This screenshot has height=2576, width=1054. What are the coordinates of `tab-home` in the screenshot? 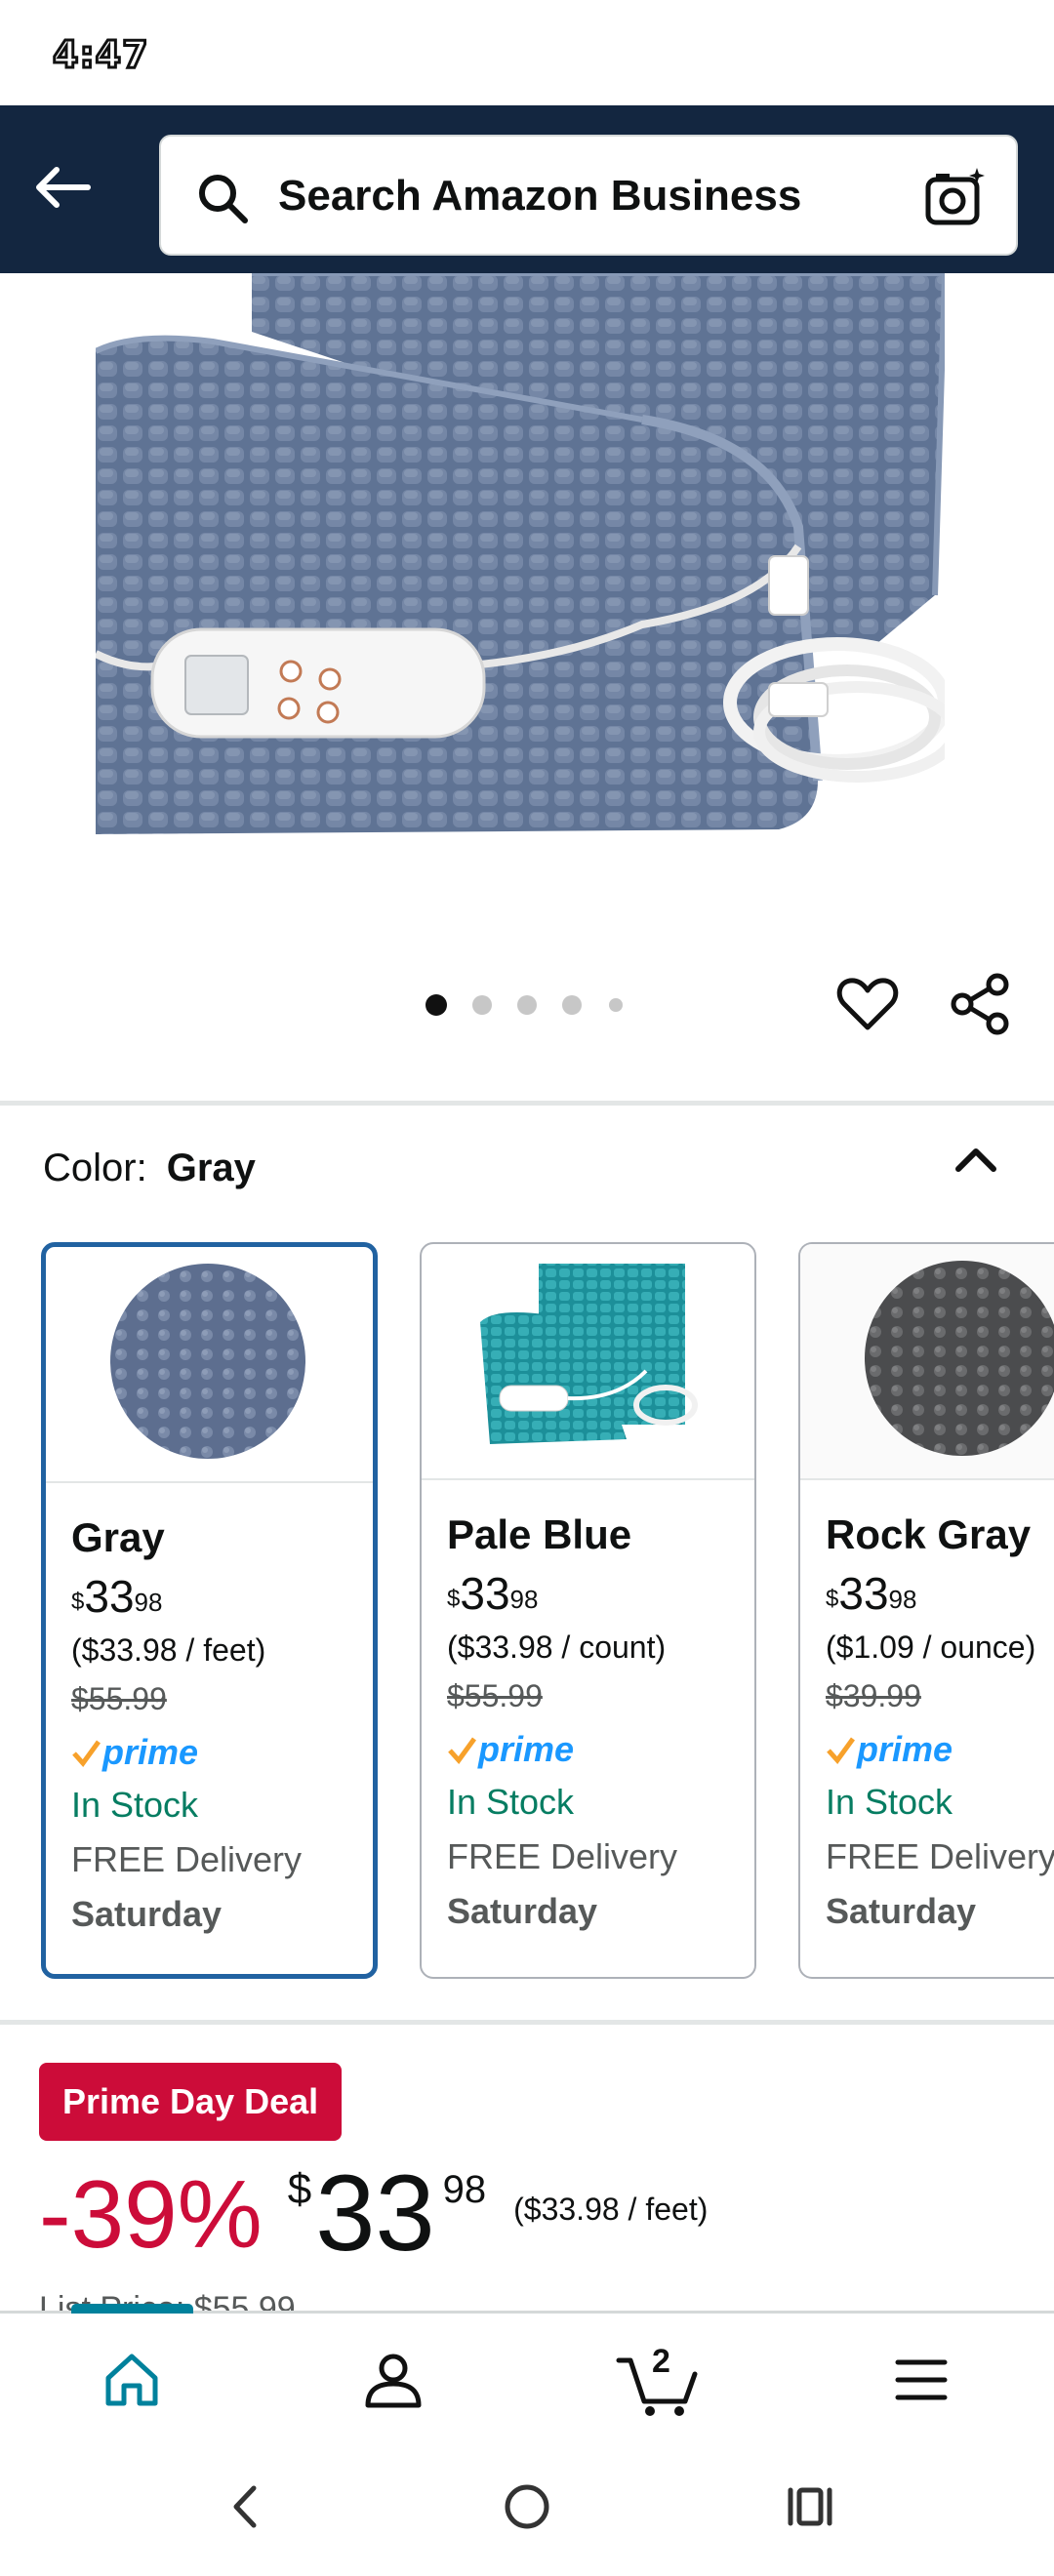 It's located at (132, 2380).